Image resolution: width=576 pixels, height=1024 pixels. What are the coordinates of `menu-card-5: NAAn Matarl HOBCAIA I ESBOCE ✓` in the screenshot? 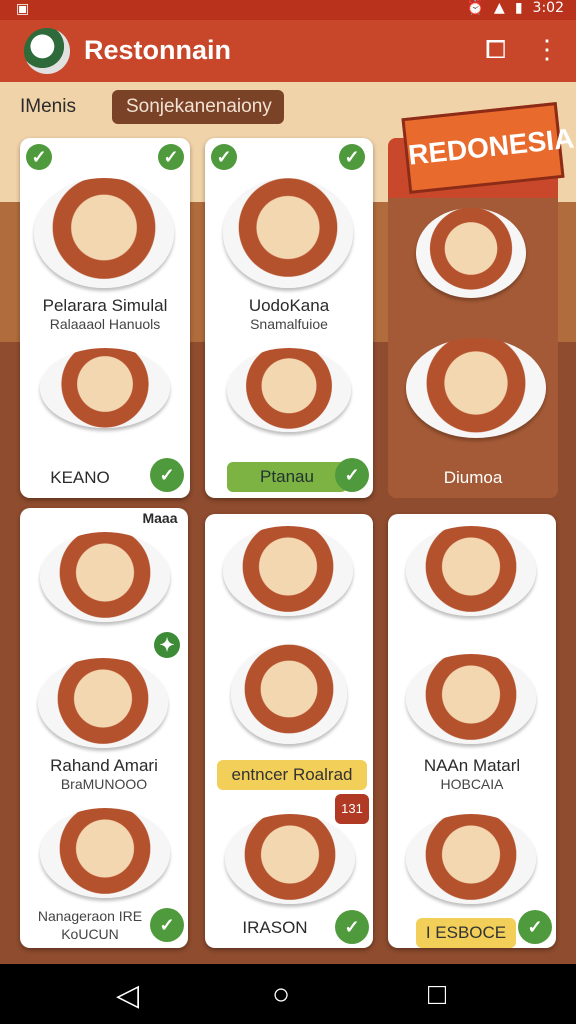 It's located at (472, 731).